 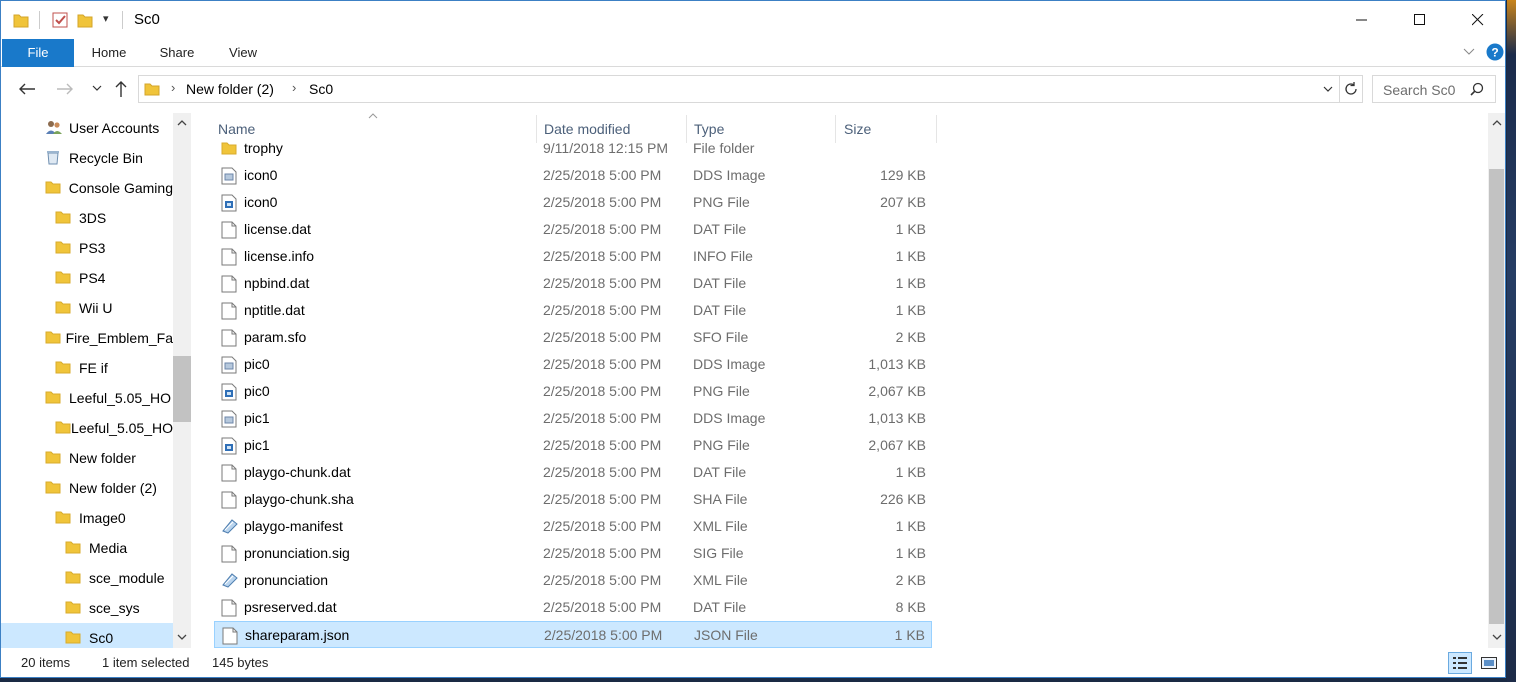 What do you see at coordinates (87, 308) in the screenshot?
I see `nav-item: Wii U` at bounding box center [87, 308].